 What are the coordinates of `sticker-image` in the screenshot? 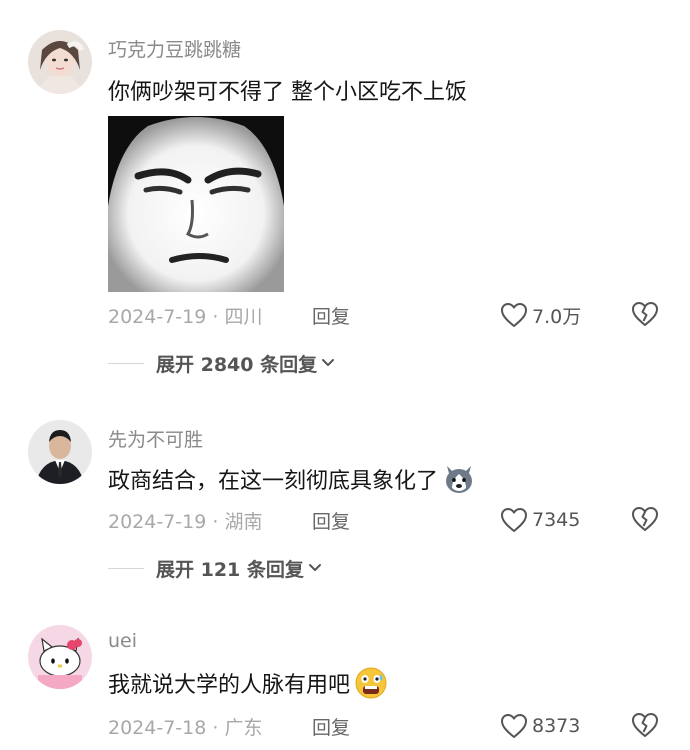 It's located at (196, 204).